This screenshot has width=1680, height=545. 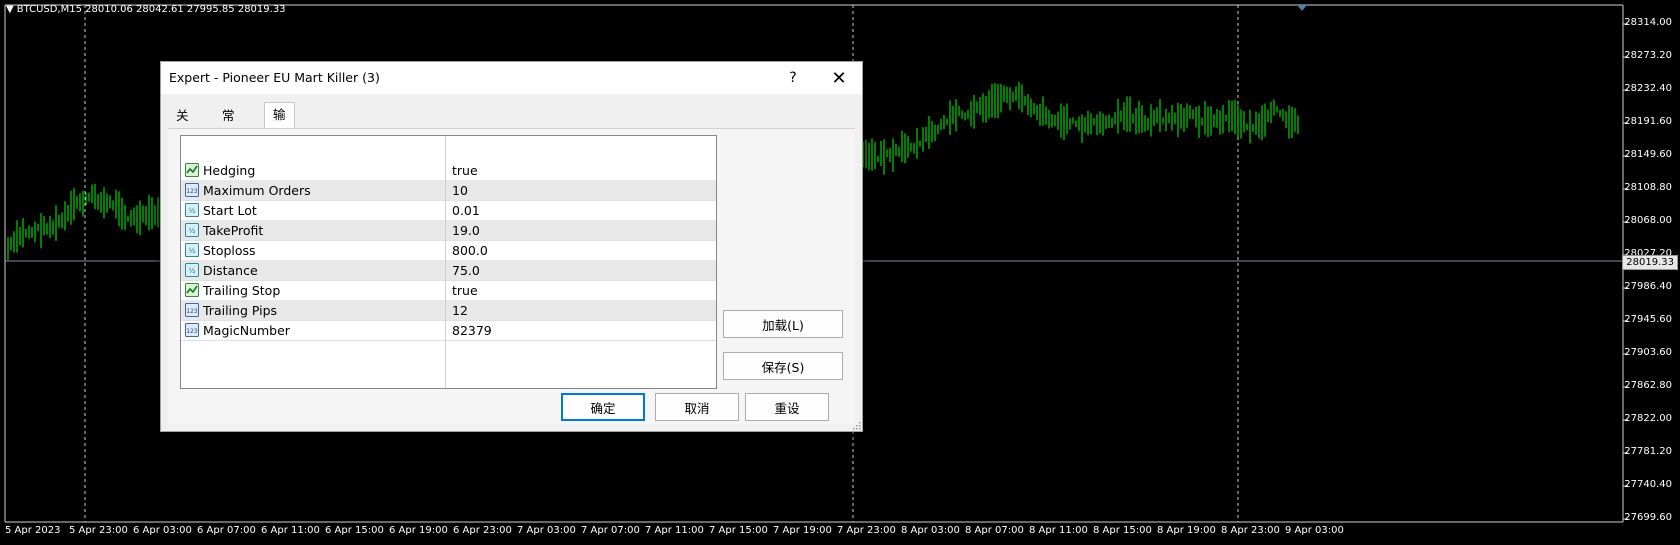 What do you see at coordinates (472, 330) in the screenshot?
I see `parameter-value: 82379` at bounding box center [472, 330].